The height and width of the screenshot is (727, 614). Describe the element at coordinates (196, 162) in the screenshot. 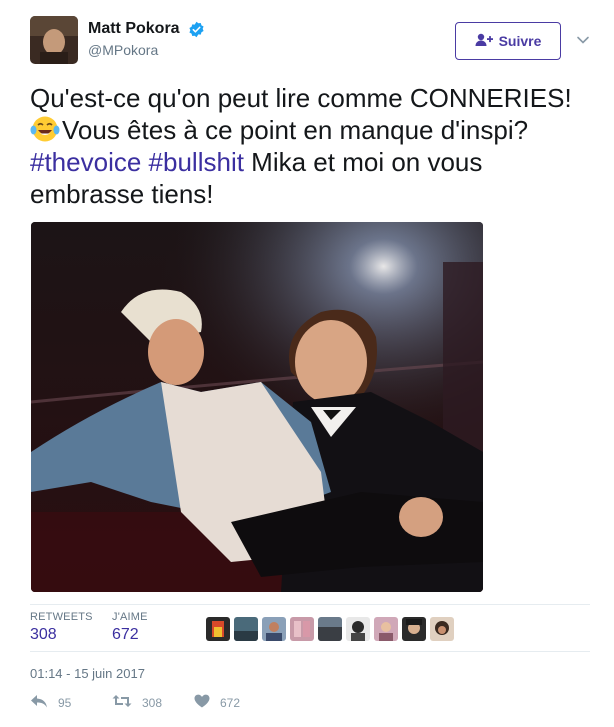

I see `hashtag-link: #bullshit` at that location.